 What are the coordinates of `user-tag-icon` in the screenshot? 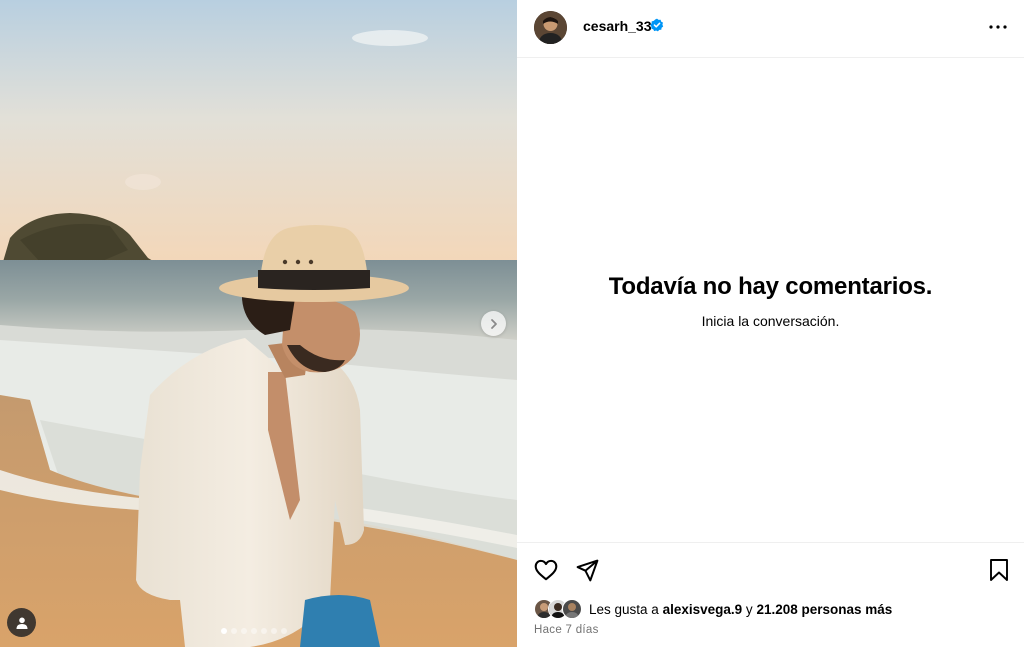 It's located at (21, 623).